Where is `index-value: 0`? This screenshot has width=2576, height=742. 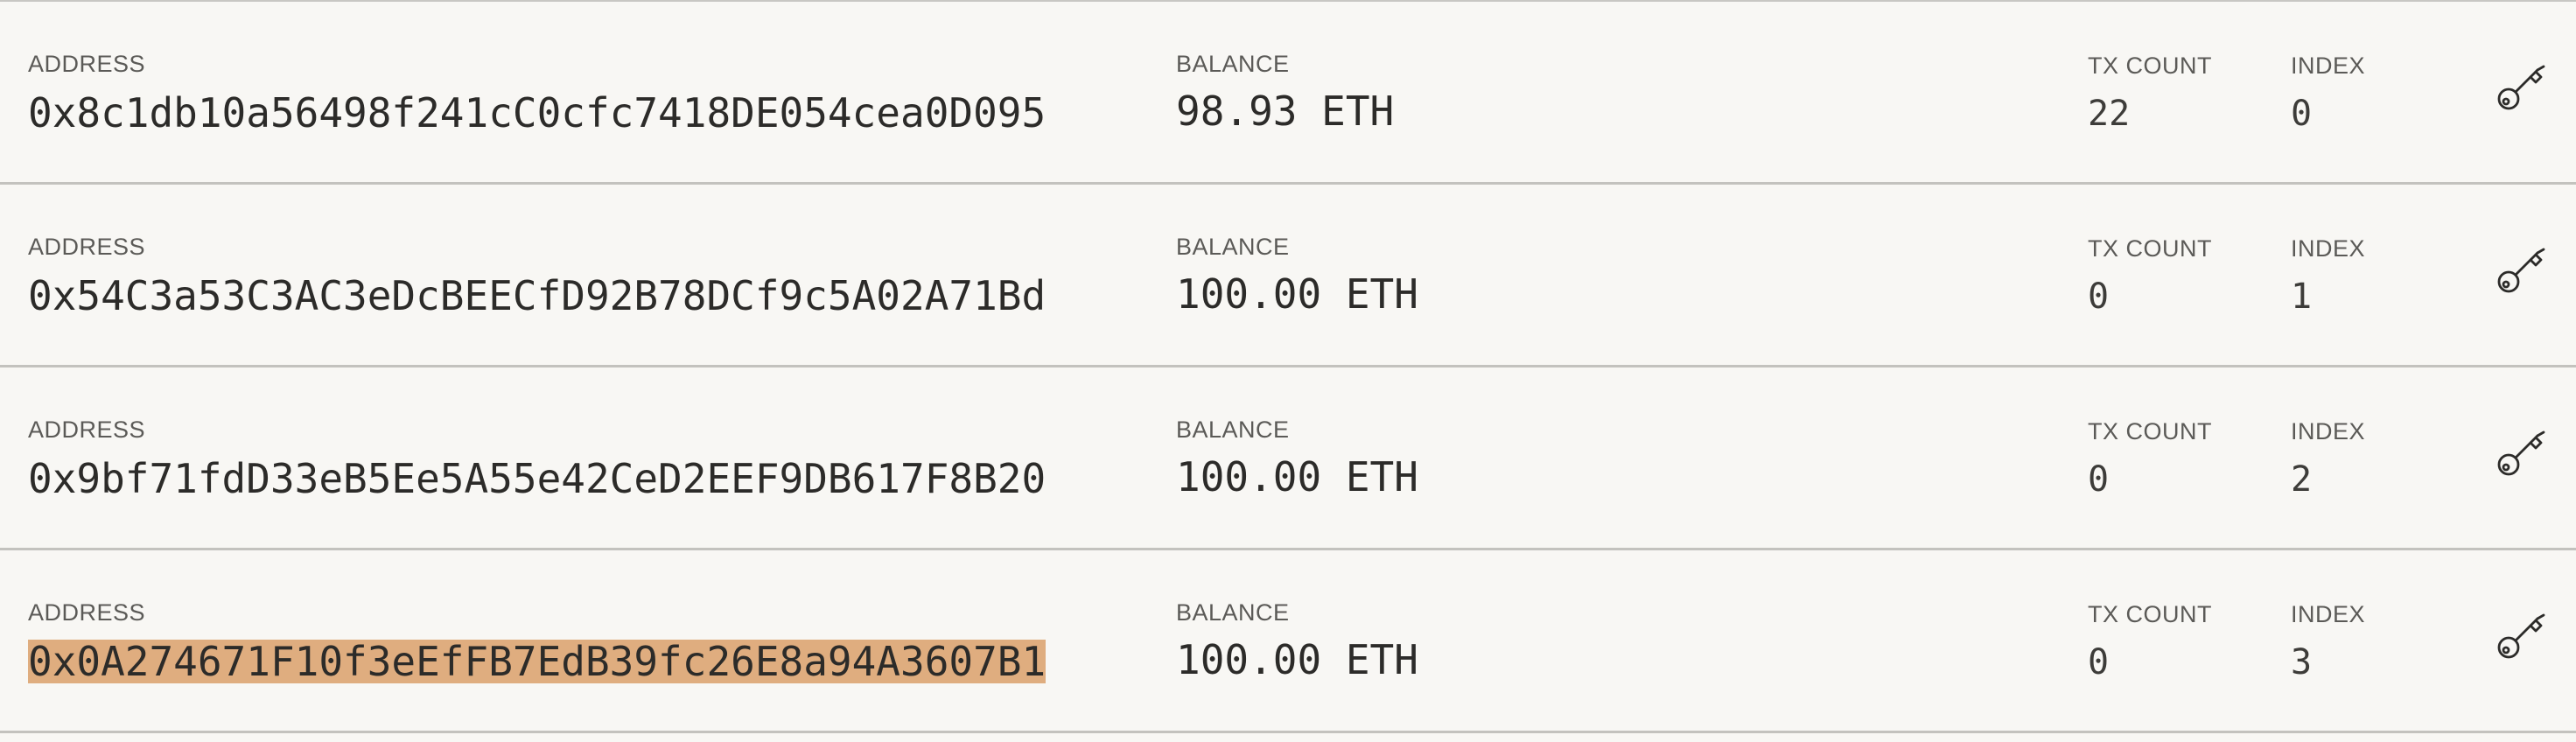
index-value: 0 is located at coordinates (2302, 114).